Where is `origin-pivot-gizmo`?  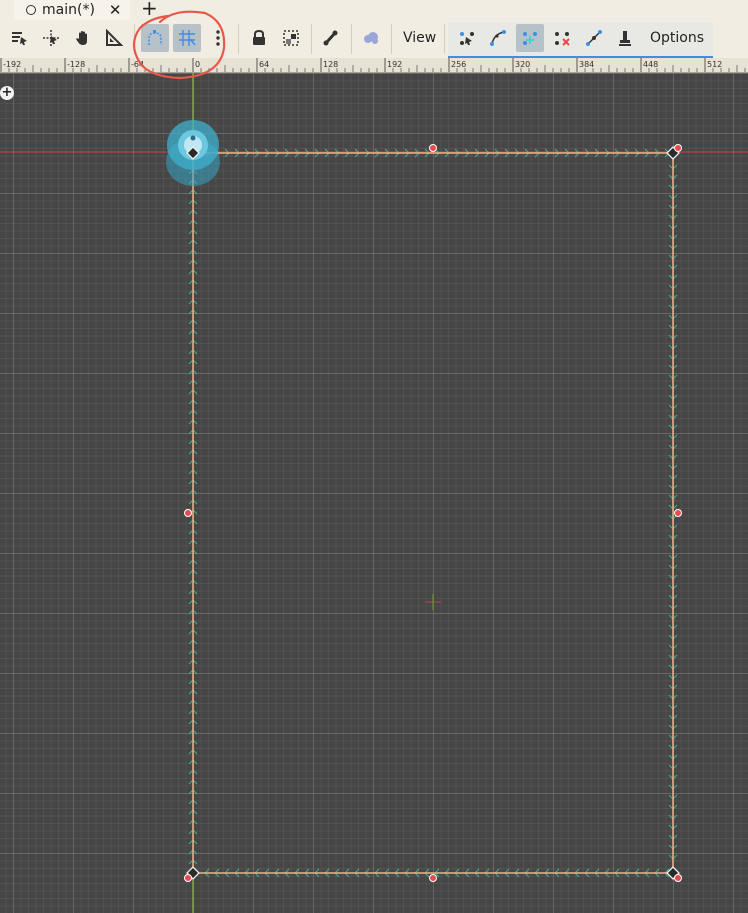
origin-pivot-gizmo is located at coordinates (193, 153).